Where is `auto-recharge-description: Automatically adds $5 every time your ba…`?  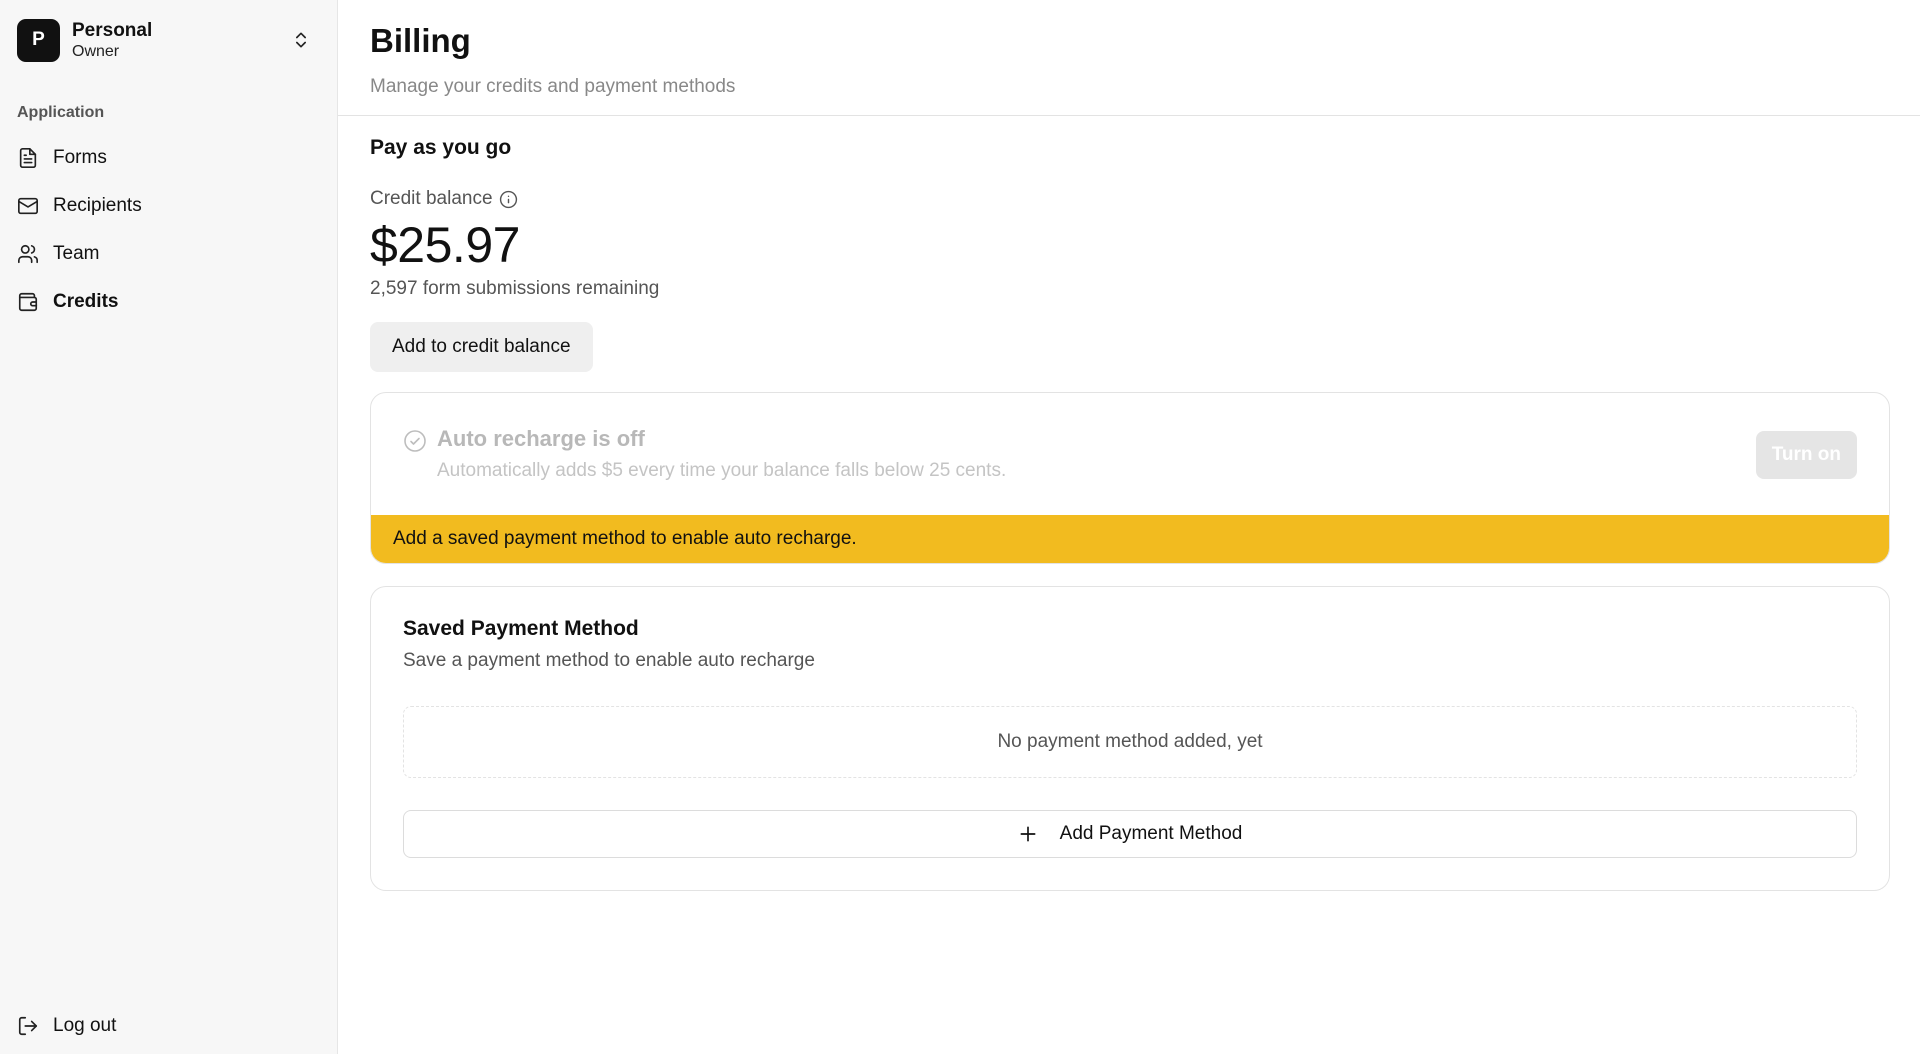
auto-recharge-description: Automatically adds $5 every time your ba… is located at coordinates (722, 470).